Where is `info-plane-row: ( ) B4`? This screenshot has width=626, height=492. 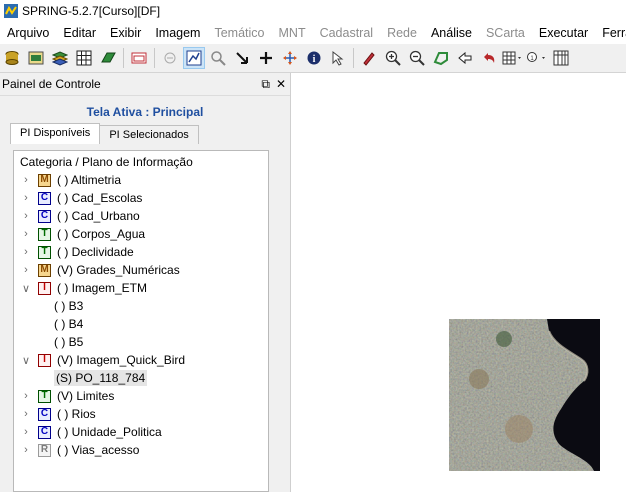 info-plane-row: ( ) B4 is located at coordinates (141, 324).